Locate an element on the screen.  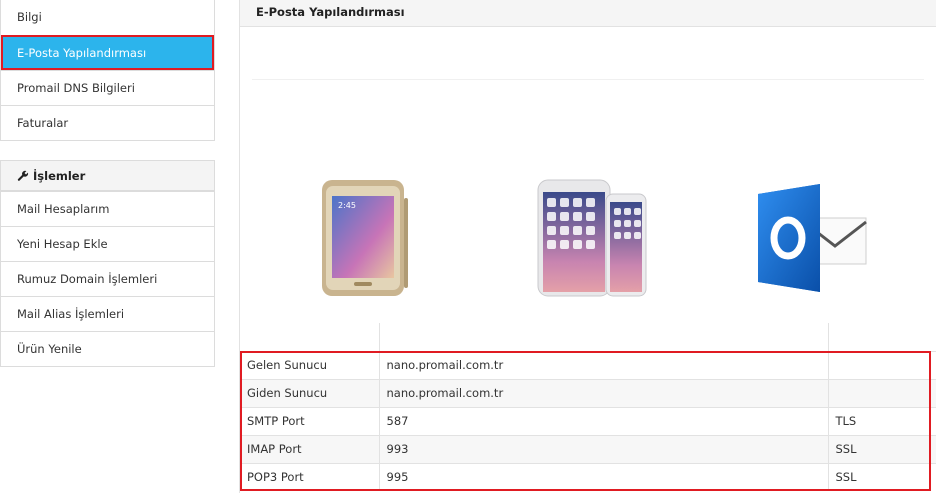
setting-value: 587 is located at coordinates (604, 420).